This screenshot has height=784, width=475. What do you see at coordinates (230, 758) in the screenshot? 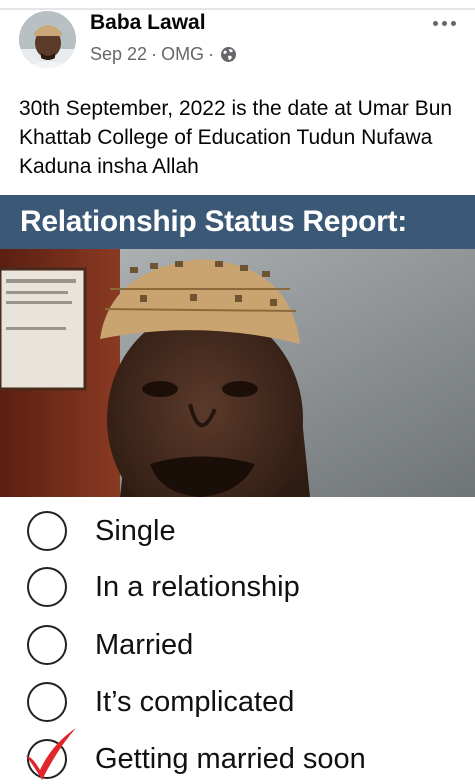
I see `option-label: Getting married soon` at bounding box center [230, 758].